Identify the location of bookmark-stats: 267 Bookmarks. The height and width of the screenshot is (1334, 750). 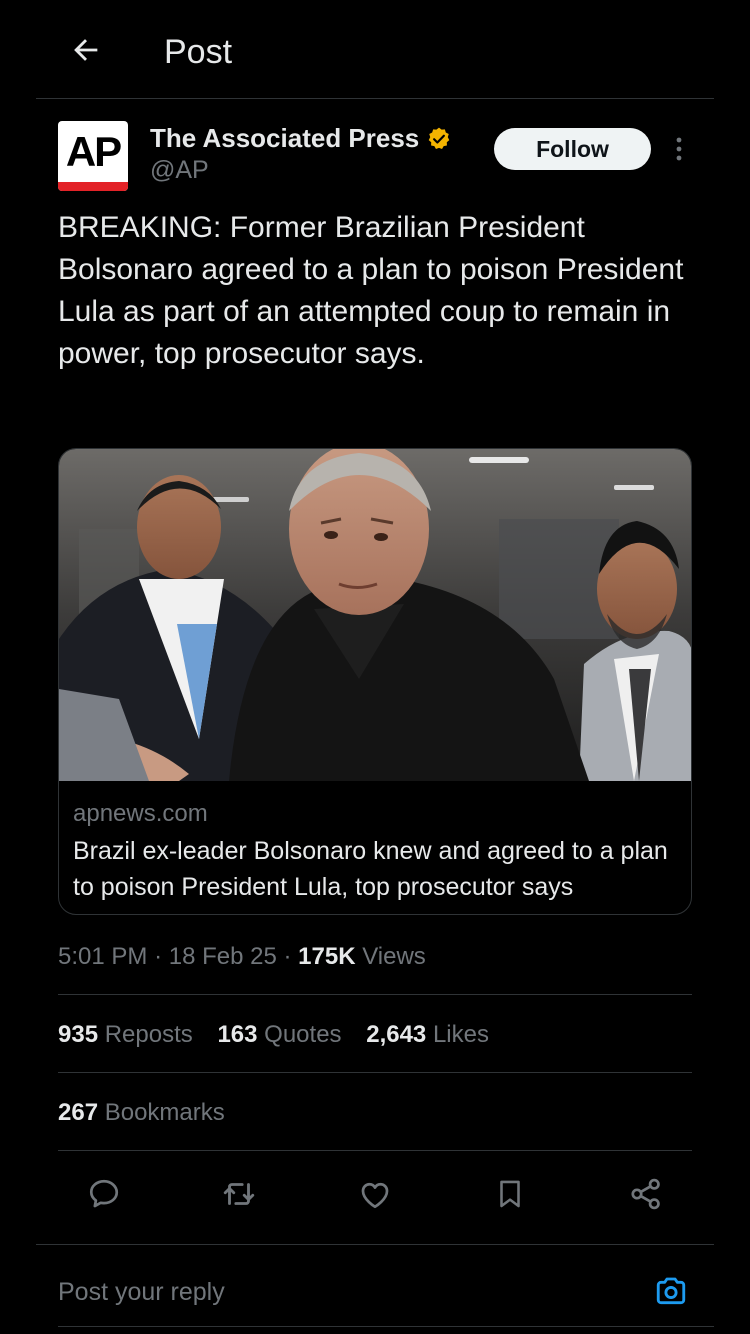
(150, 1113).